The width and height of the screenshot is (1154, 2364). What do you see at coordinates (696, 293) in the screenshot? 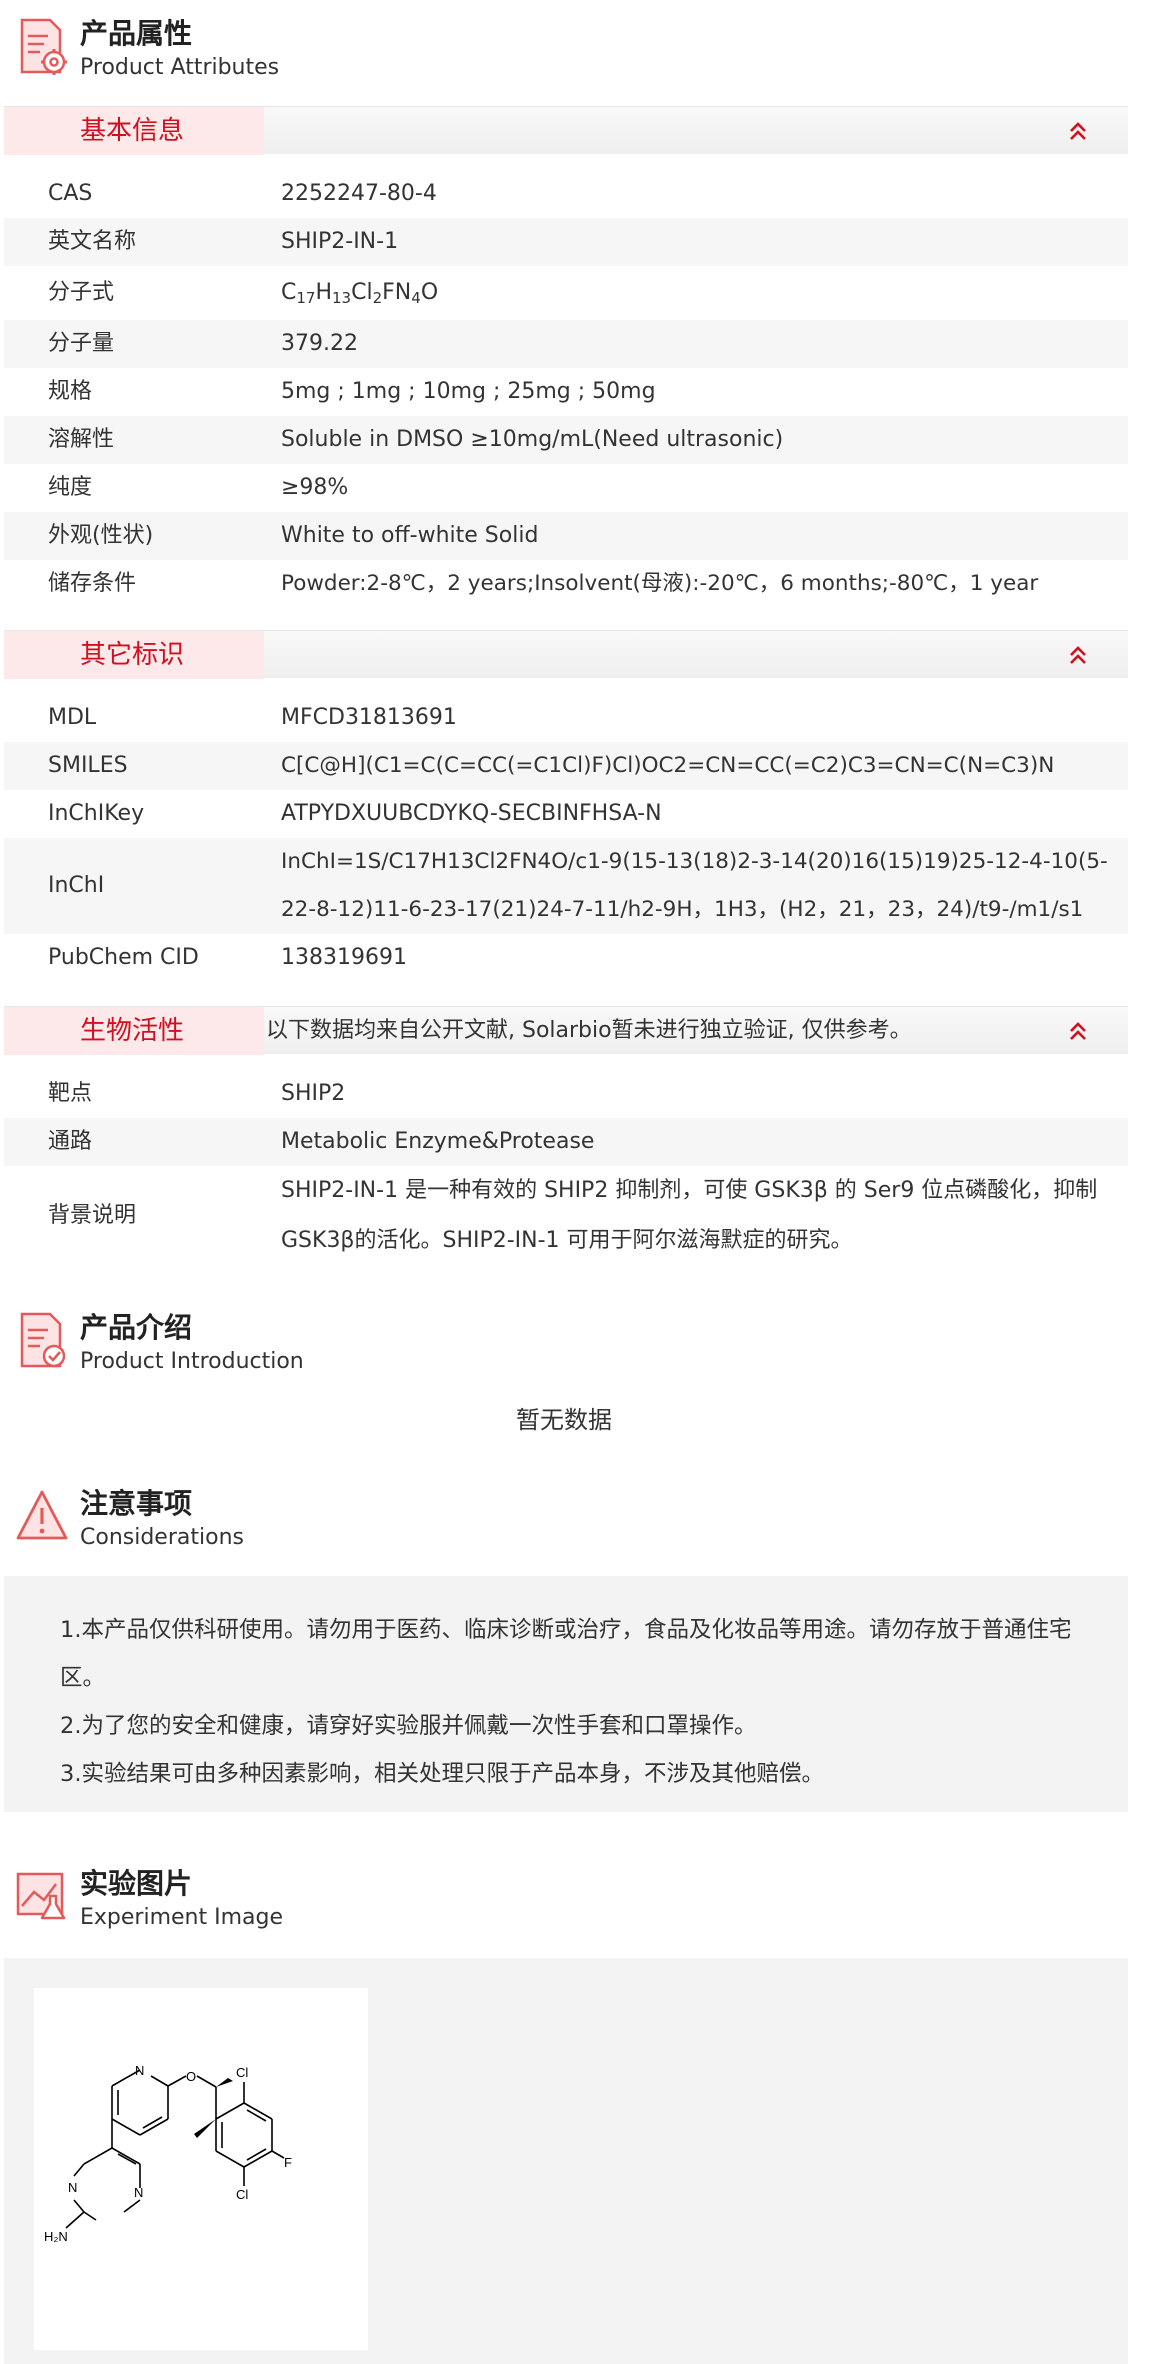
I see `molecular-formula: C17H13Cl2FN4O` at bounding box center [696, 293].